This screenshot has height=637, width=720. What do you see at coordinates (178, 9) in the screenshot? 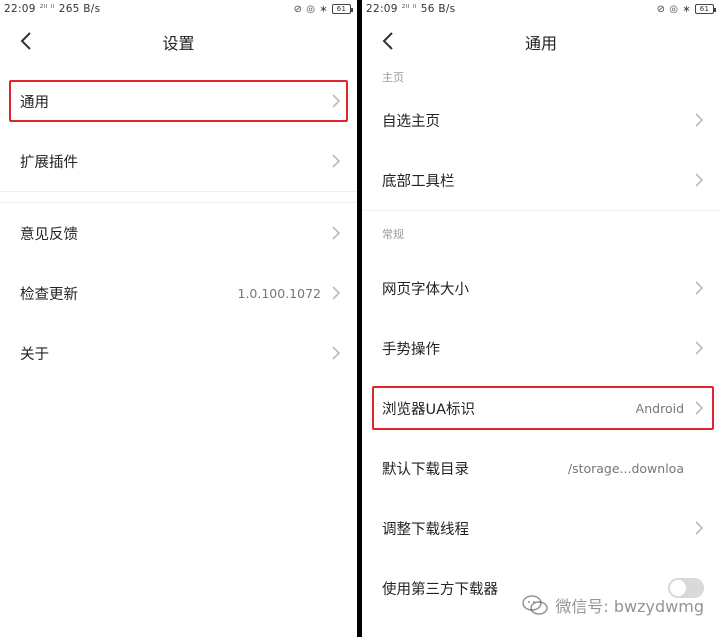
I see `status-bar: 22:09 ²ᴵᴵ ᴵᴵ 265 B/s ⊘ ◎ ∗ 61` at bounding box center [178, 9].